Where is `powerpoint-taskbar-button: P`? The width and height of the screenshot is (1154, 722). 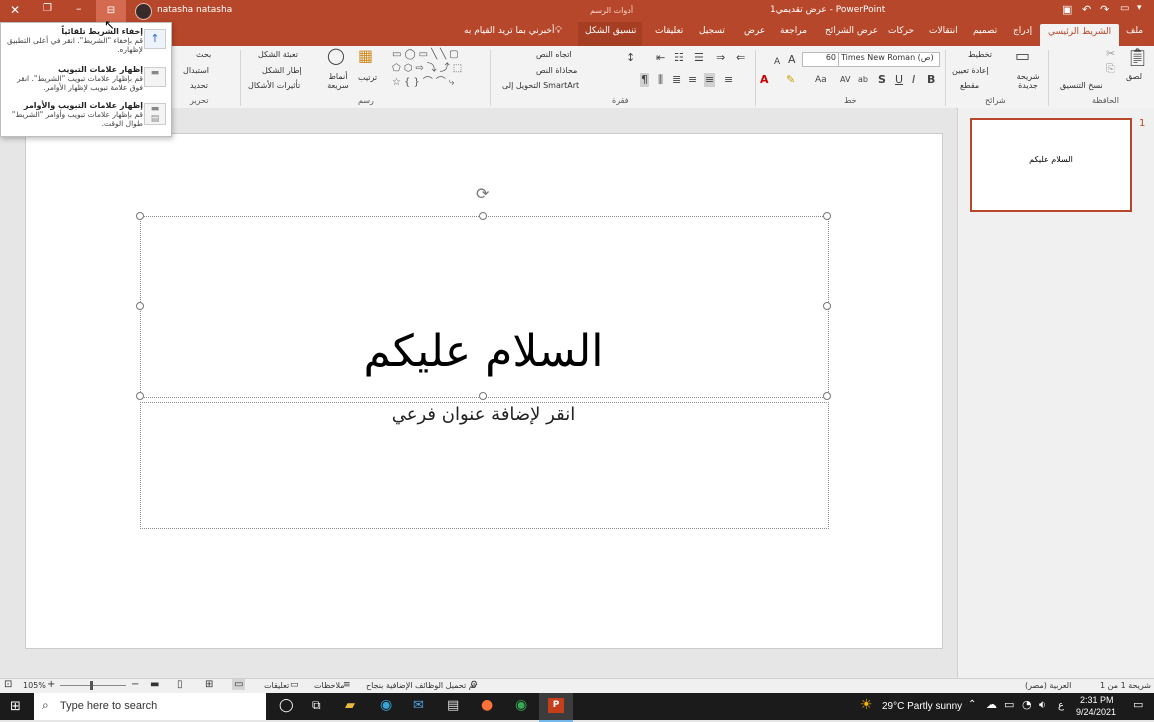 powerpoint-taskbar-button: P is located at coordinates (556, 707).